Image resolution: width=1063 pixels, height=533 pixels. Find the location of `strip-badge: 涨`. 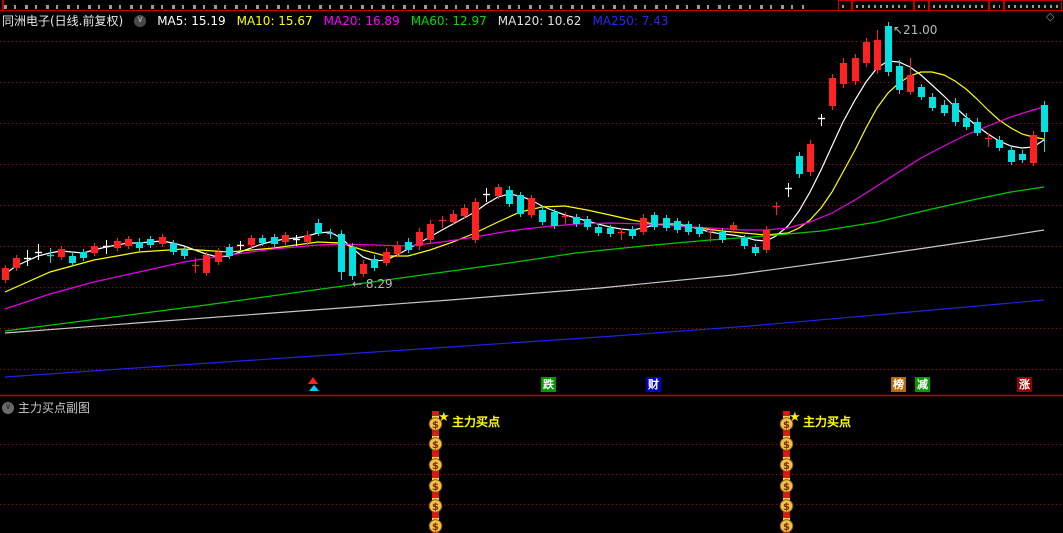

strip-badge: 涨 is located at coordinates (1024, 384).